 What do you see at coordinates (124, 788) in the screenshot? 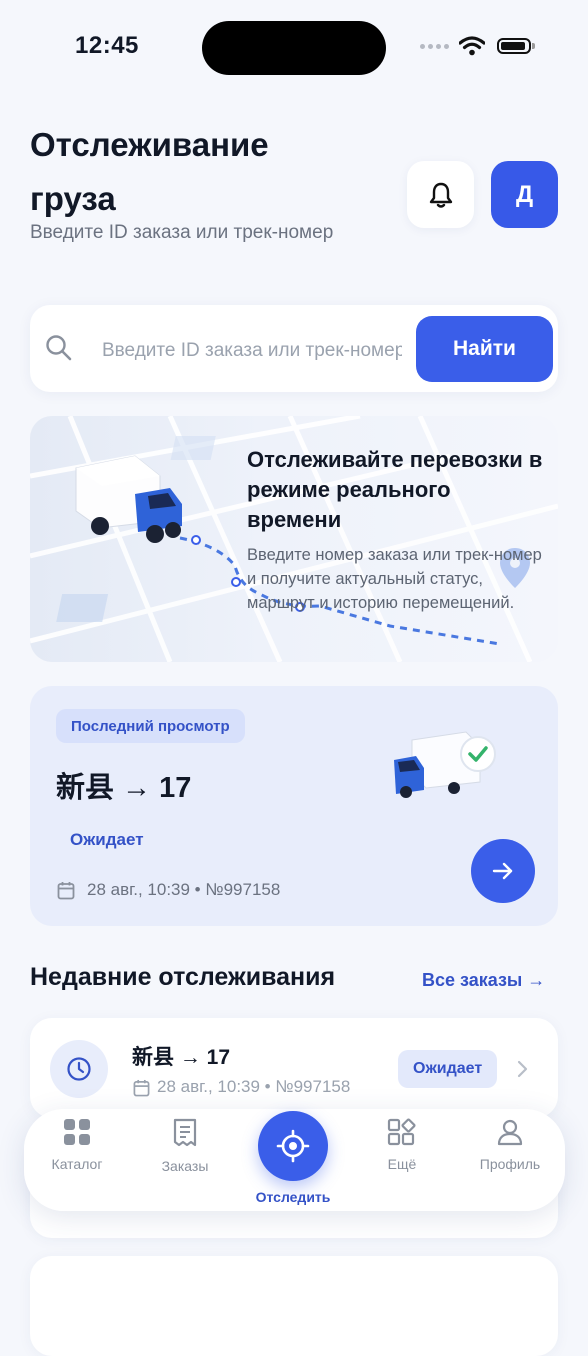
I see `last-viewed-route: 新县 → 17` at bounding box center [124, 788].